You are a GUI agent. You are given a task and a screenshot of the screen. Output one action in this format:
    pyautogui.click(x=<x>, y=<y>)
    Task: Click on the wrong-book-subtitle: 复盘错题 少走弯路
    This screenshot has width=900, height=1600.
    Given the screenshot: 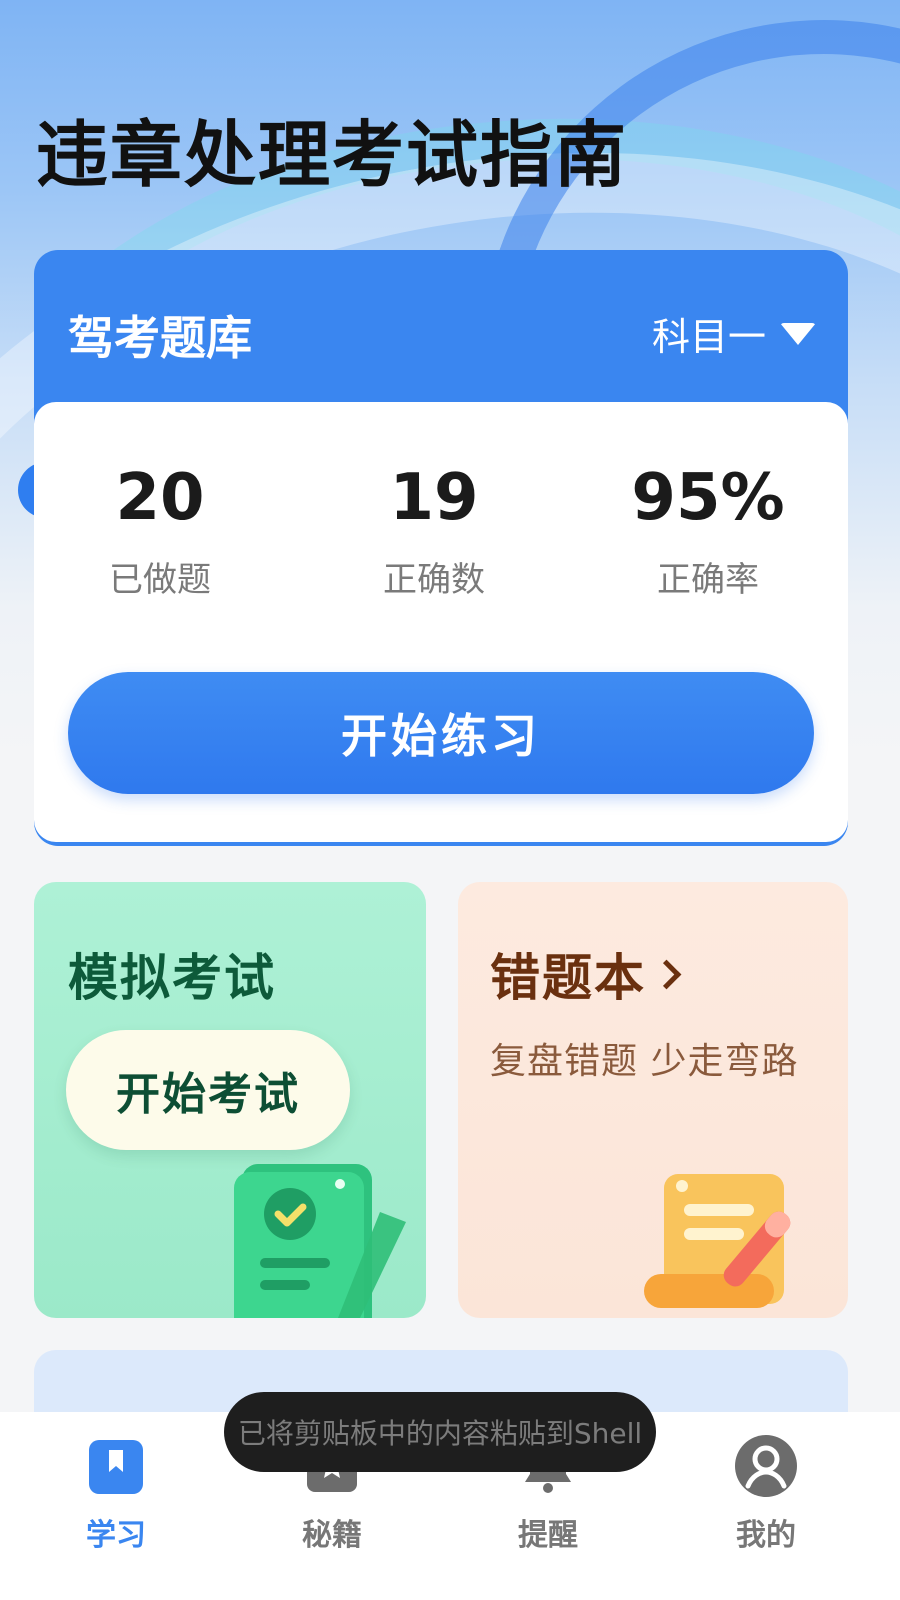 What is the action you would take?
    pyautogui.click(x=644, y=1061)
    